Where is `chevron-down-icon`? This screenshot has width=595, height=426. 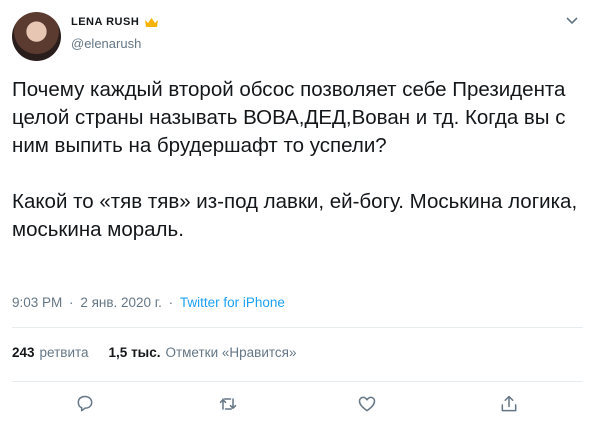 chevron-down-icon is located at coordinates (572, 21).